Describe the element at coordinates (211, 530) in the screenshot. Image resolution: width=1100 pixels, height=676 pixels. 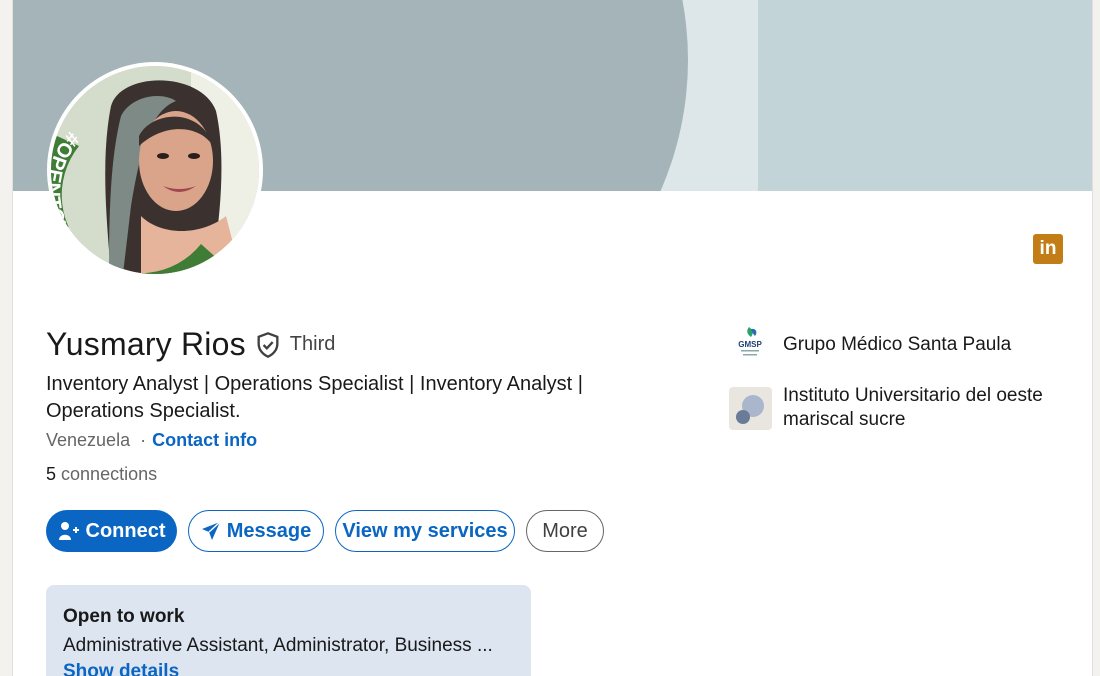
I see `send-icon` at that location.